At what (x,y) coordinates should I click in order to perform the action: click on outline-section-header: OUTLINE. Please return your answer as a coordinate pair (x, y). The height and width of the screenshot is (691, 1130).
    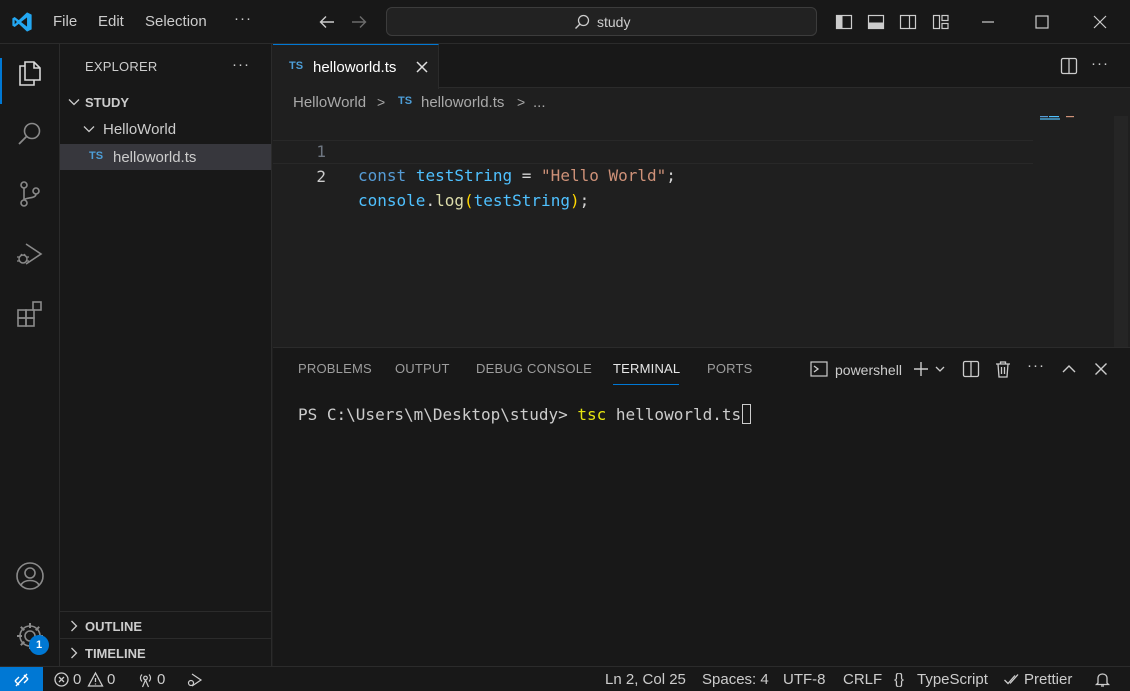
    Looking at the image, I should click on (165, 624).